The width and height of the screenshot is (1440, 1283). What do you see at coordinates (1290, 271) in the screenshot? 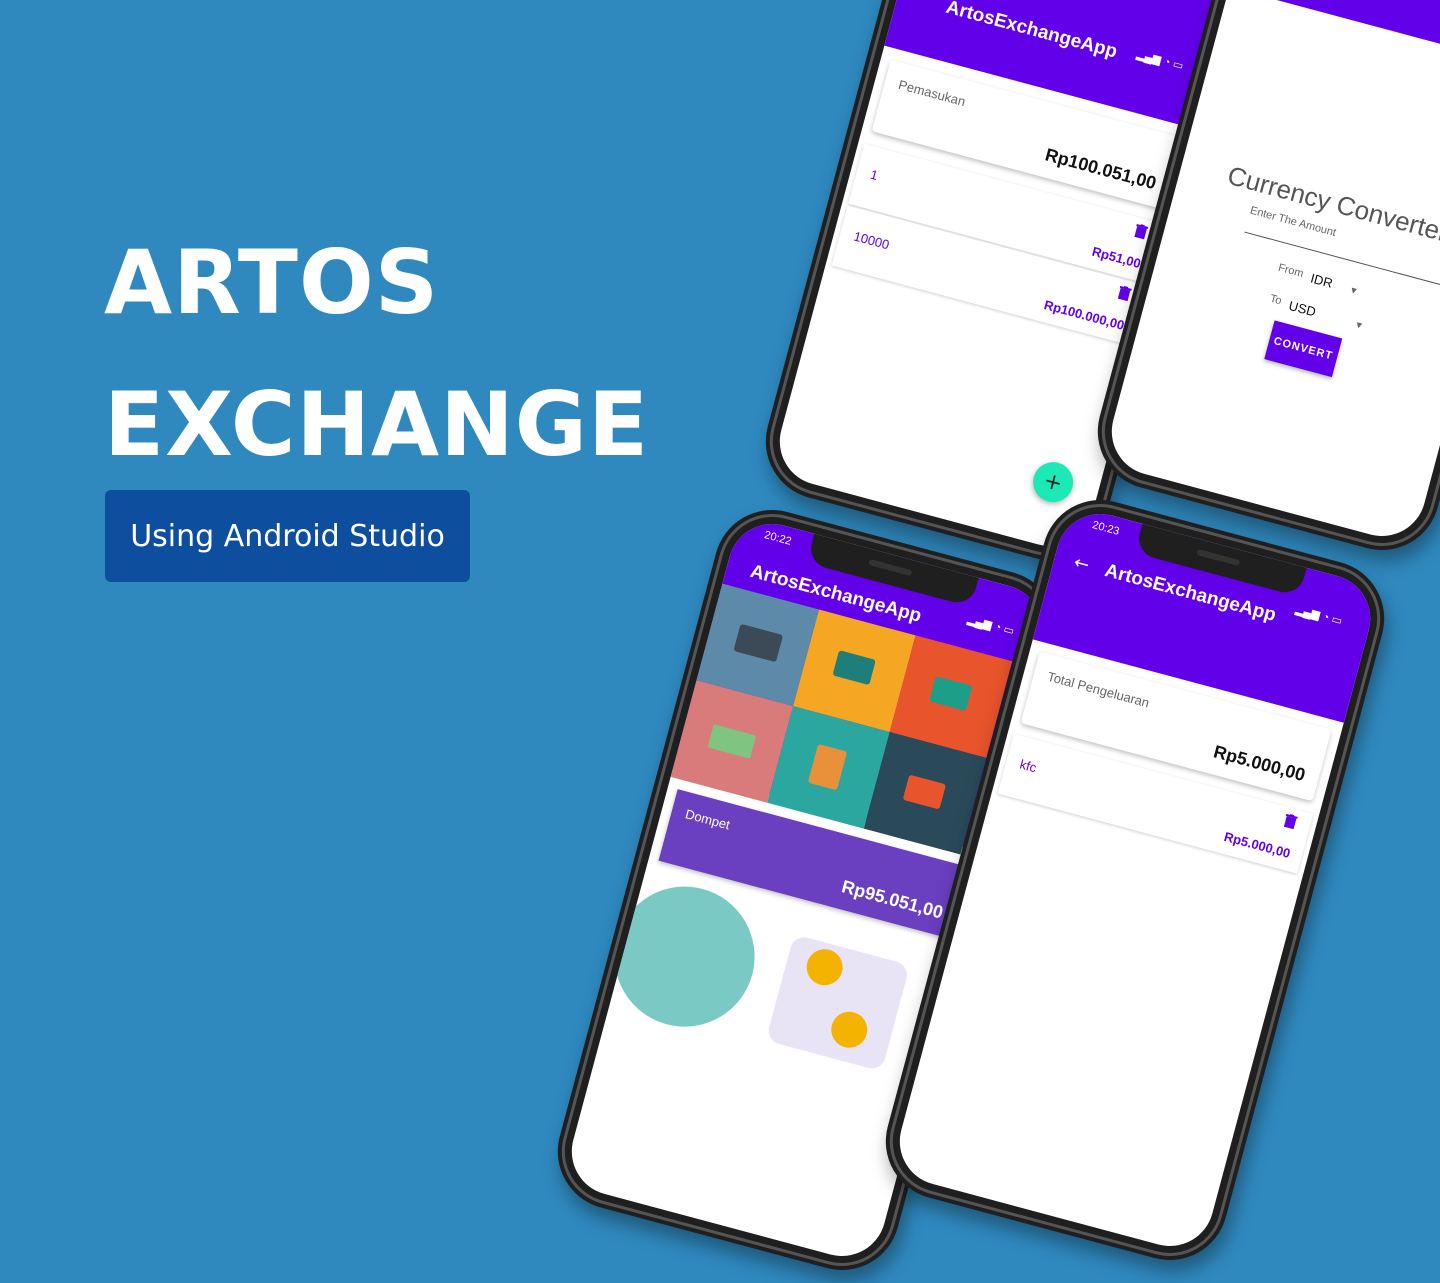
I see `from-label: From` at bounding box center [1290, 271].